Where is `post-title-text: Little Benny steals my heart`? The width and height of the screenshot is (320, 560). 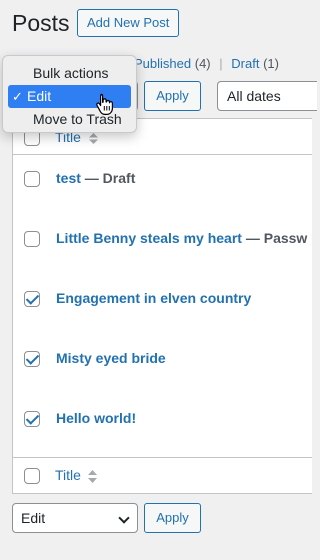 post-title-text: Little Benny steals my heart is located at coordinates (149, 238).